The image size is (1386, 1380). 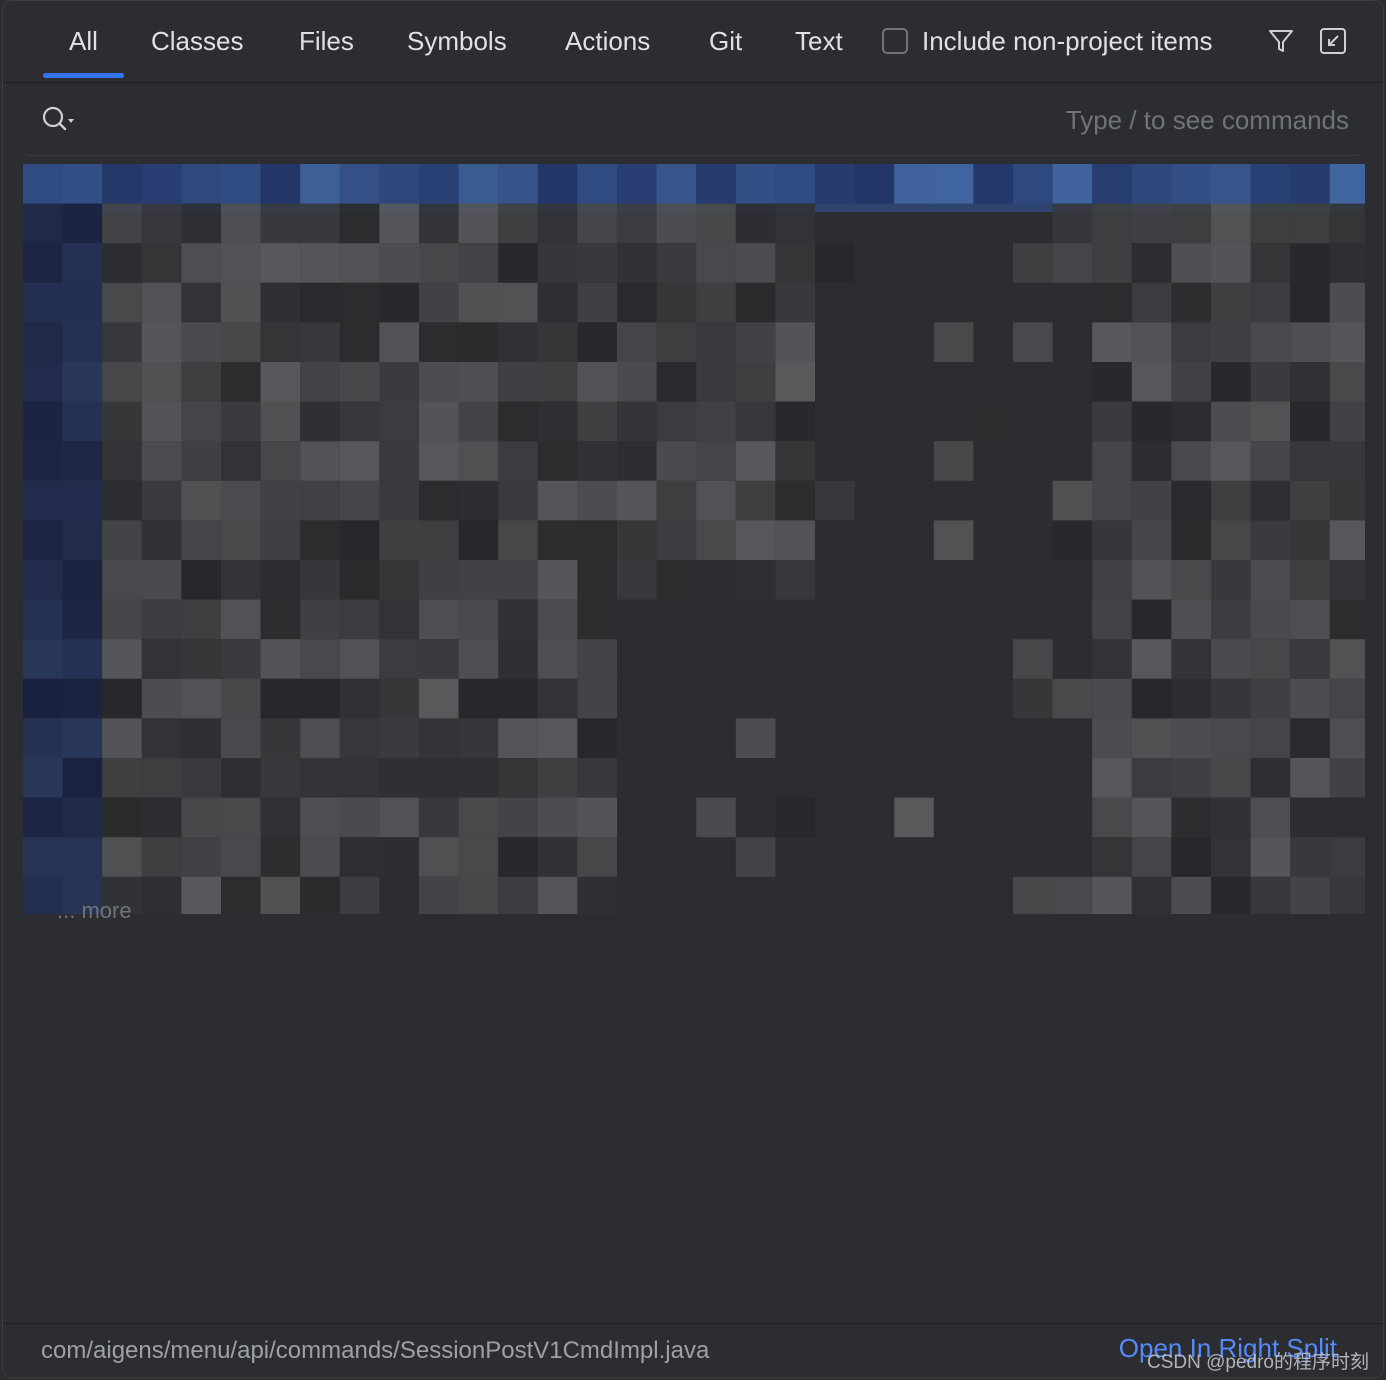 I want to click on tab-actions: Actions, so click(x=607, y=41).